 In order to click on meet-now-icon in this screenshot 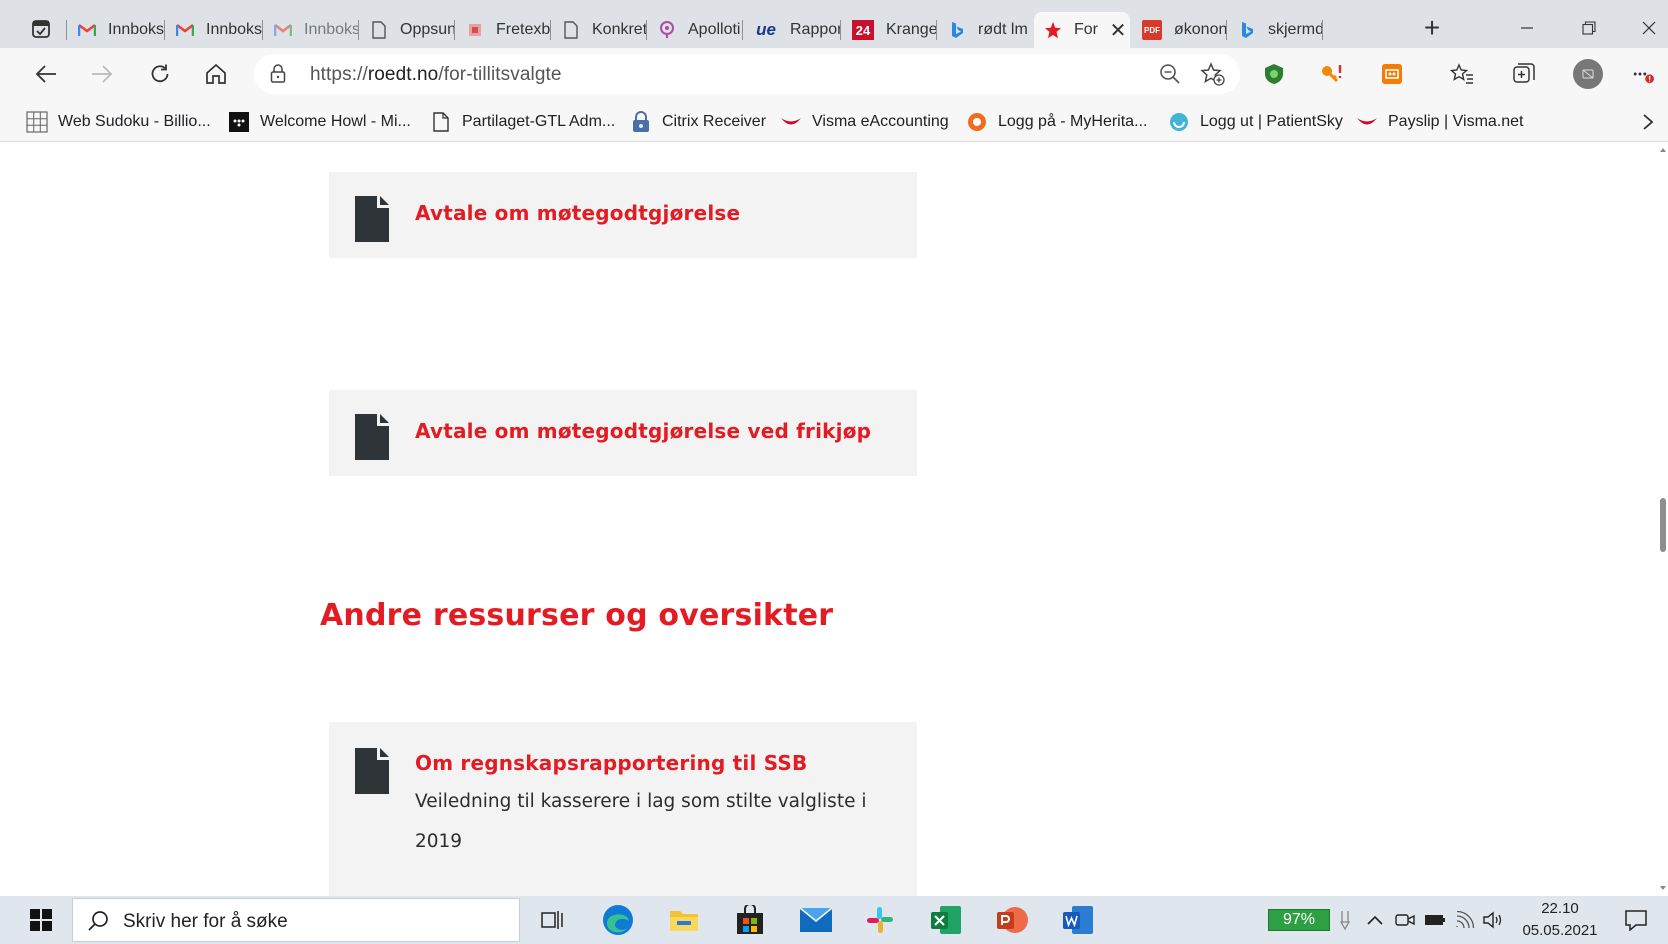, I will do `click(1405, 920)`.